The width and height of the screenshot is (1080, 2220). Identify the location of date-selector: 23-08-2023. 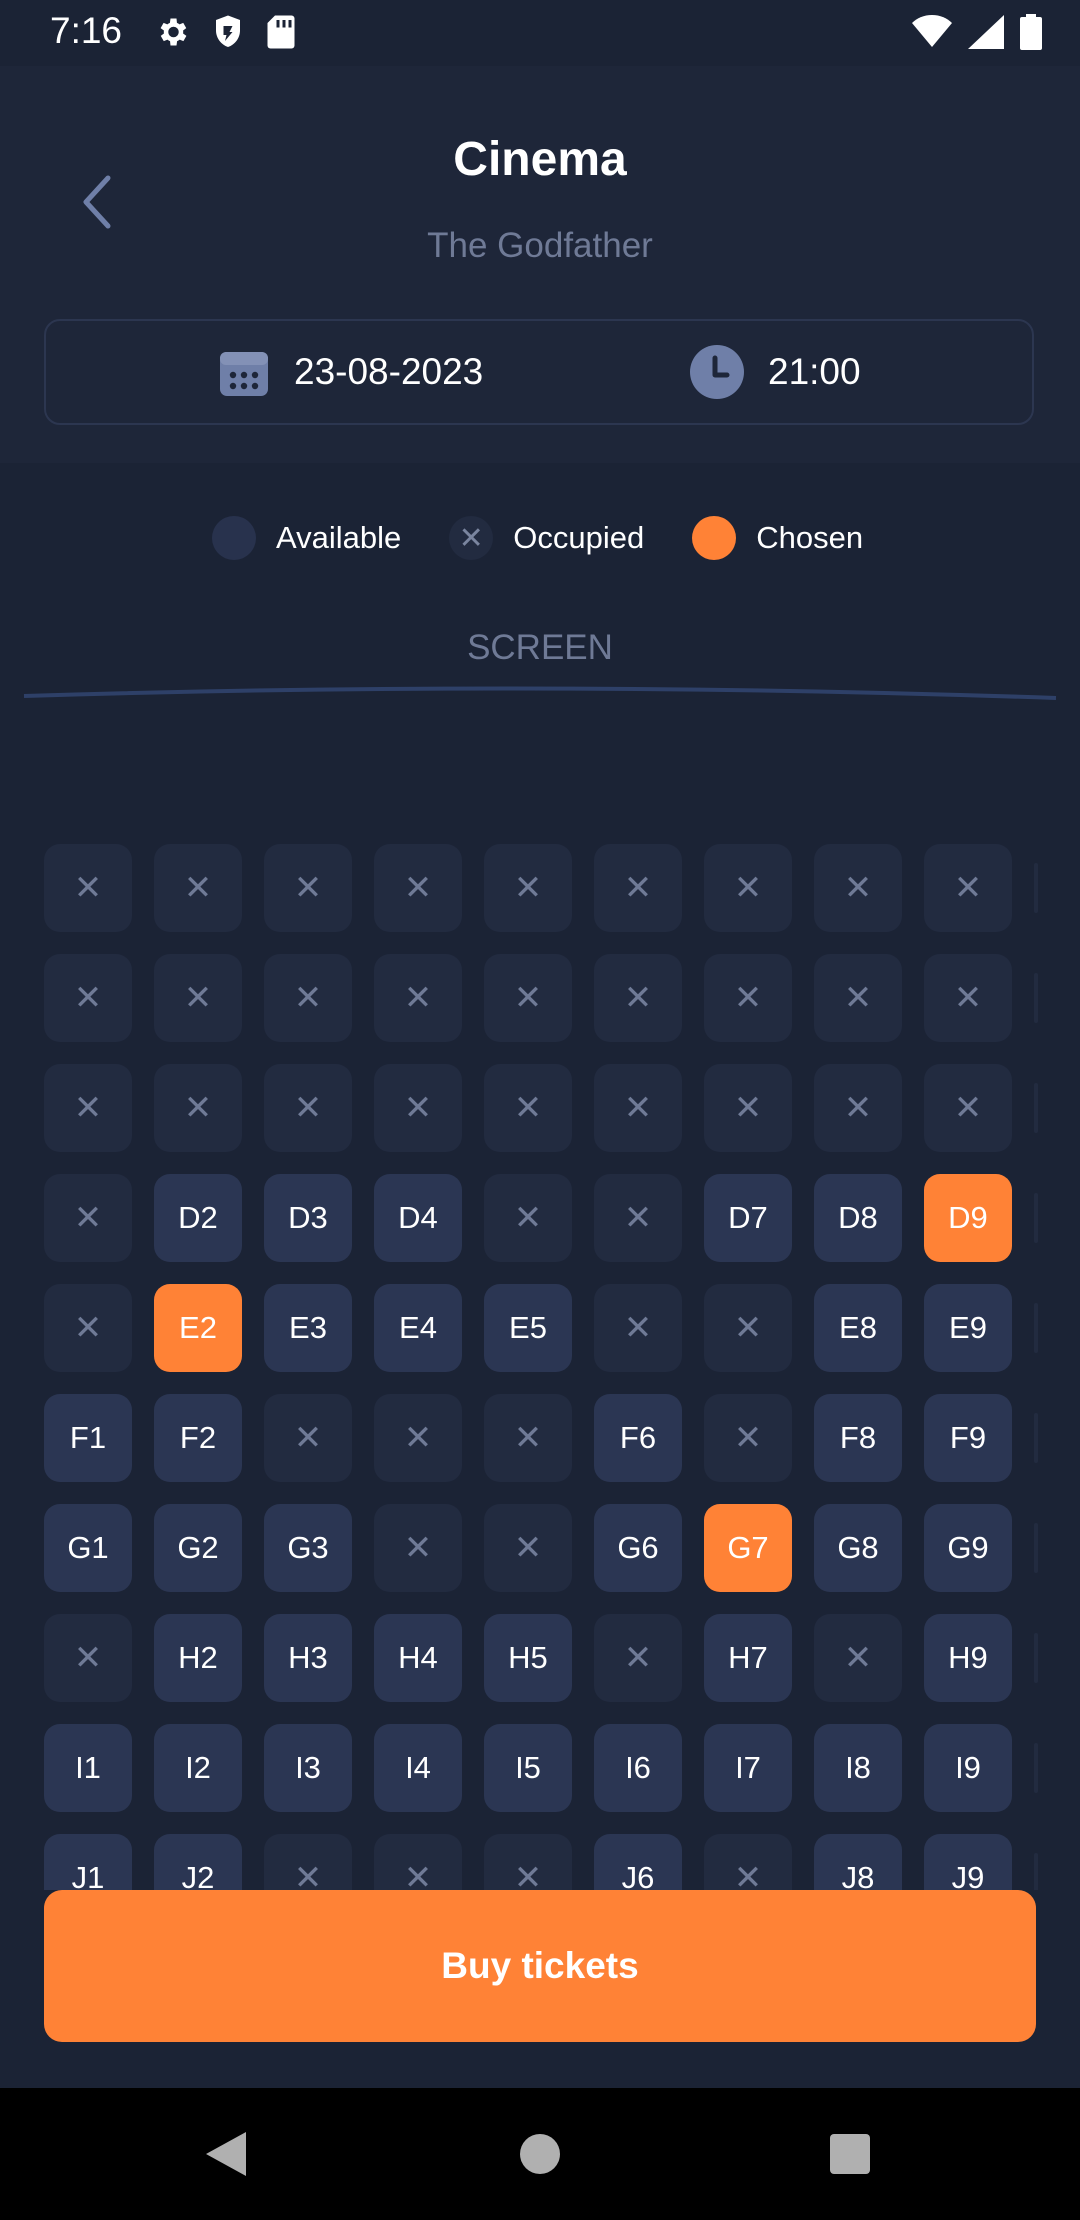
(350, 372).